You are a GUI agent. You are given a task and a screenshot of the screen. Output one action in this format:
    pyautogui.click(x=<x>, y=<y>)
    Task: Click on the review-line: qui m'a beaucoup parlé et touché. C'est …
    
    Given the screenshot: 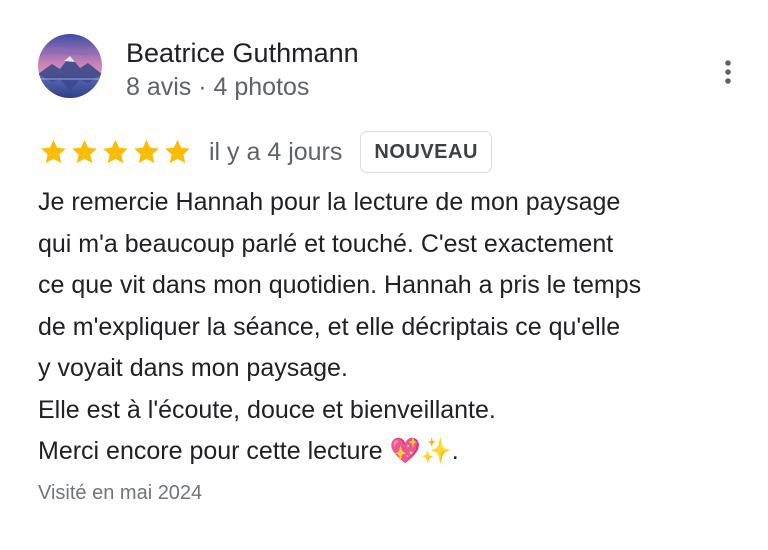 What is the action you would take?
    pyautogui.click(x=326, y=243)
    